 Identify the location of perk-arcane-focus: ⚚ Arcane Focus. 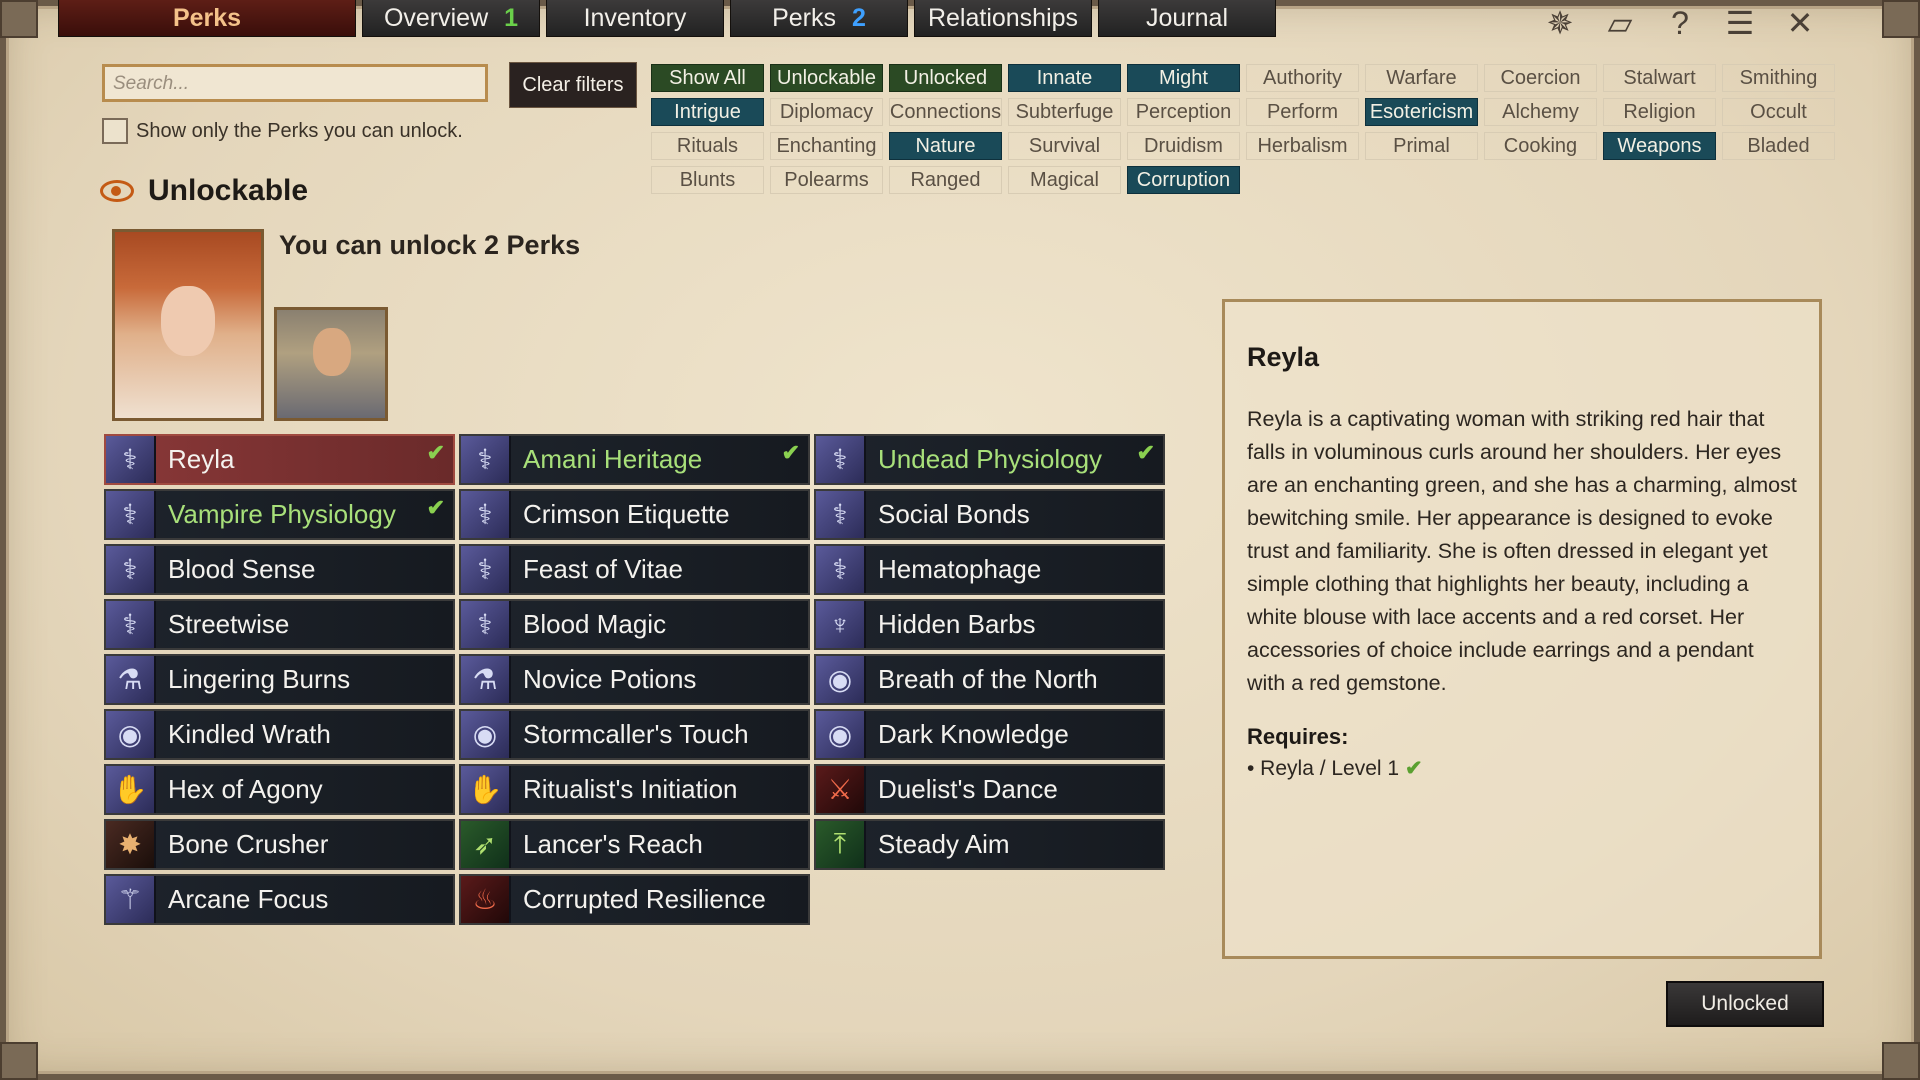
(279, 899).